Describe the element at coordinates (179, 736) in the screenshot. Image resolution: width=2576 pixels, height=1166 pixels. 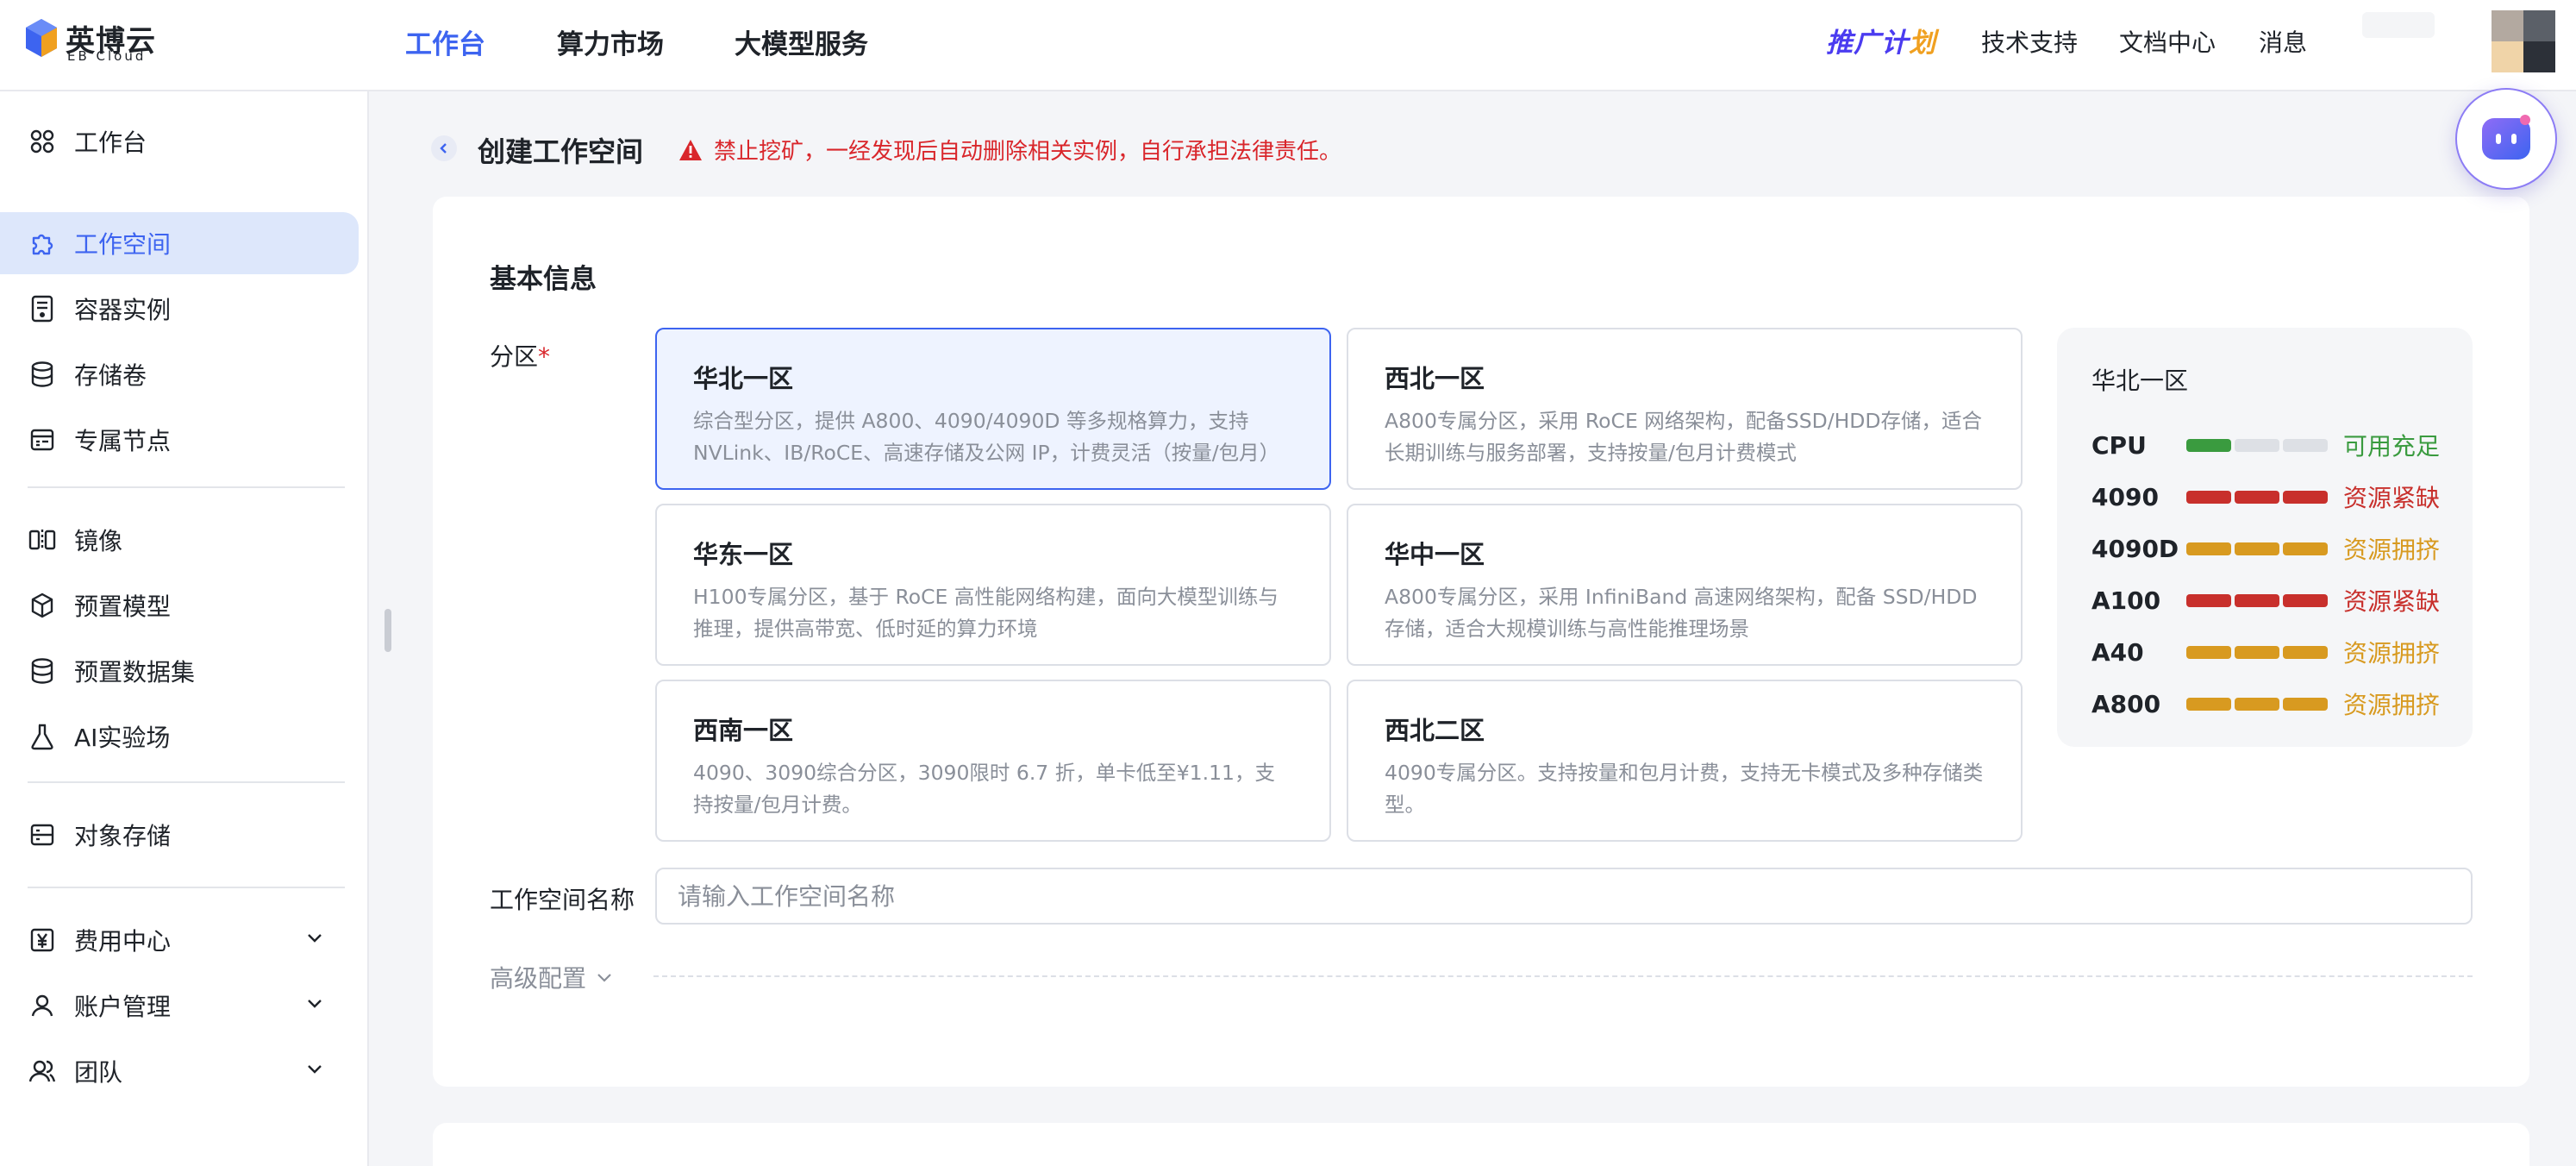
I see `sidebar-item-ai-lab: AI实验场` at that location.